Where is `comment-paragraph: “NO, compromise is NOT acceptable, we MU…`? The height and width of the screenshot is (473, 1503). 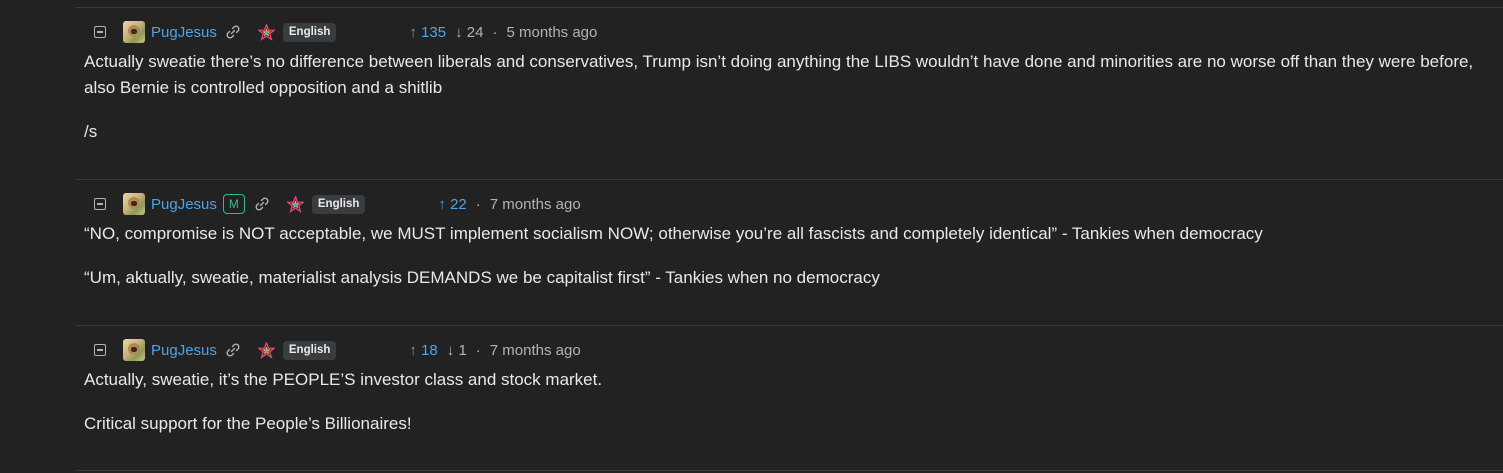 comment-paragraph: “NO, compromise is NOT acceptable, we MU… is located at coordinates (673, 233).